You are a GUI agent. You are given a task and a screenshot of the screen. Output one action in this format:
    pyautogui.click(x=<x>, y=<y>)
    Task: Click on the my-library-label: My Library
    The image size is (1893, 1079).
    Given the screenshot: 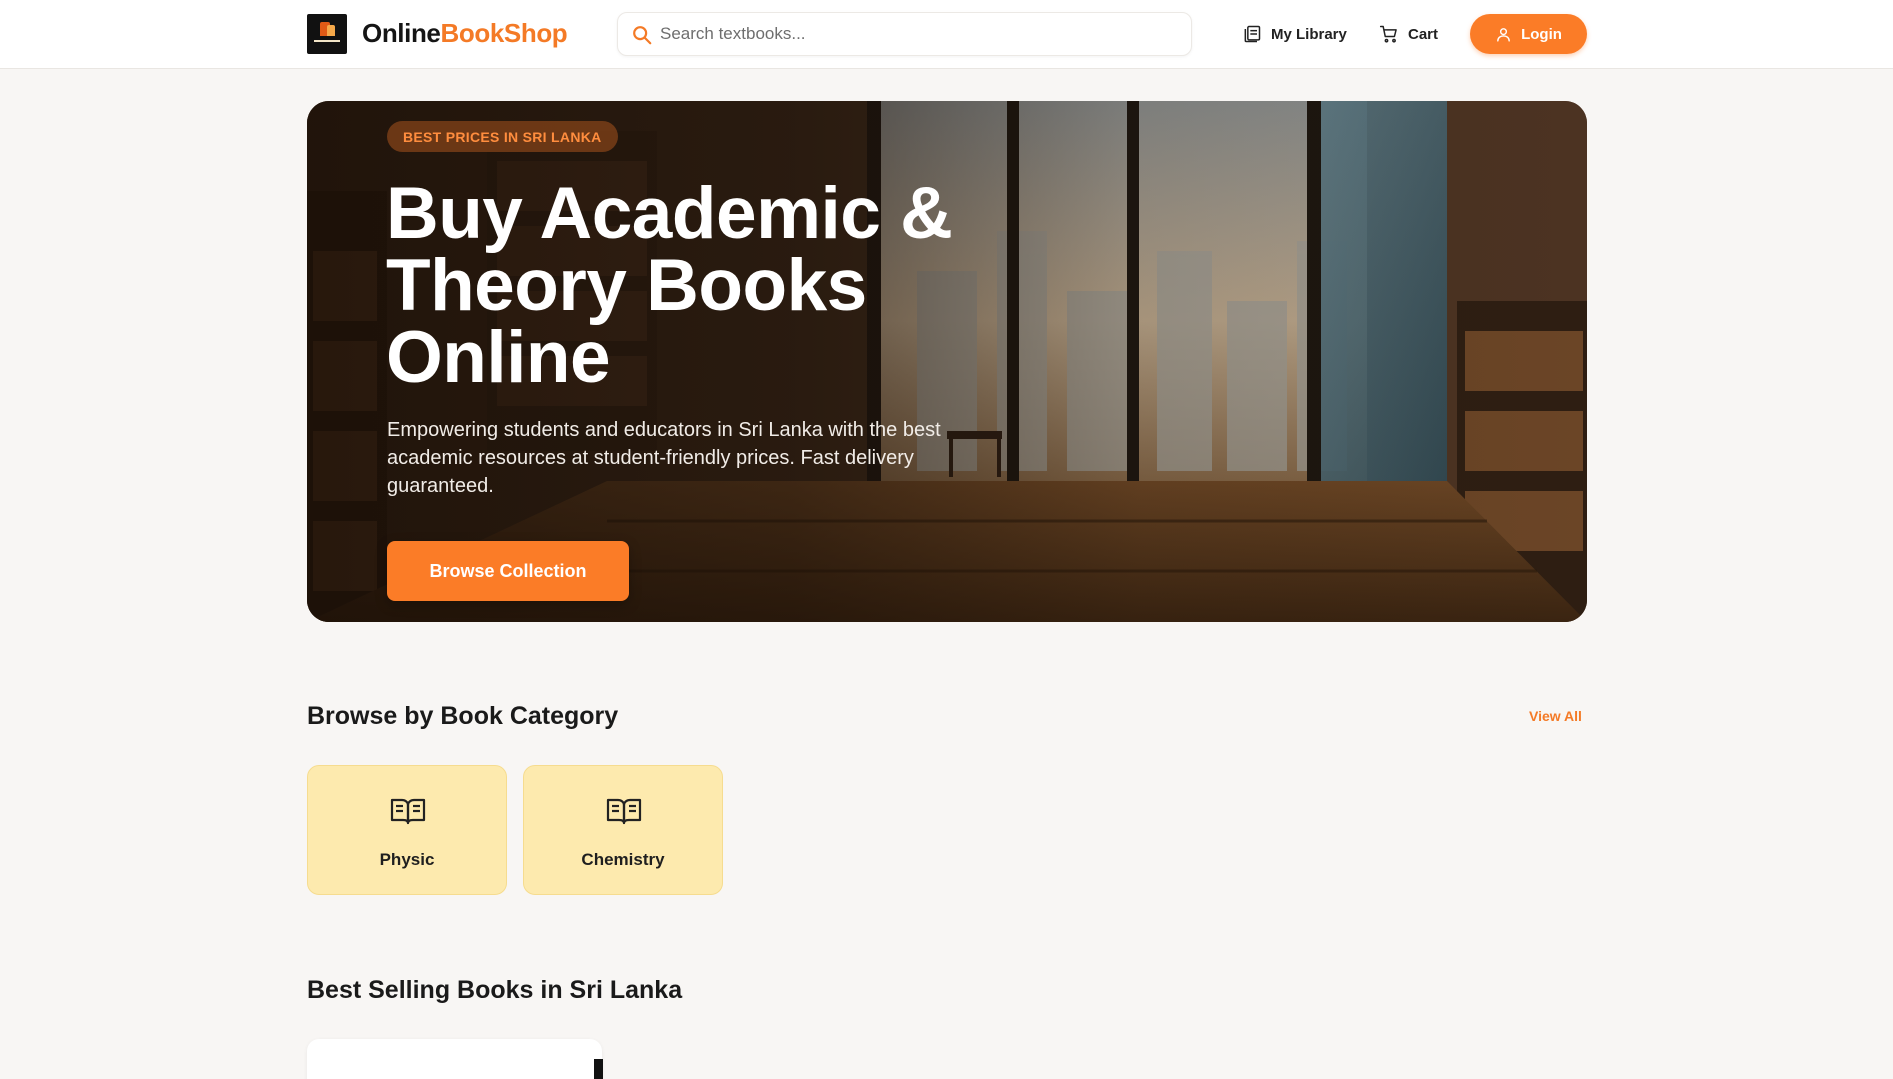 What is the action you would take?
    pyautogui.click(x=1309, y=34)
    